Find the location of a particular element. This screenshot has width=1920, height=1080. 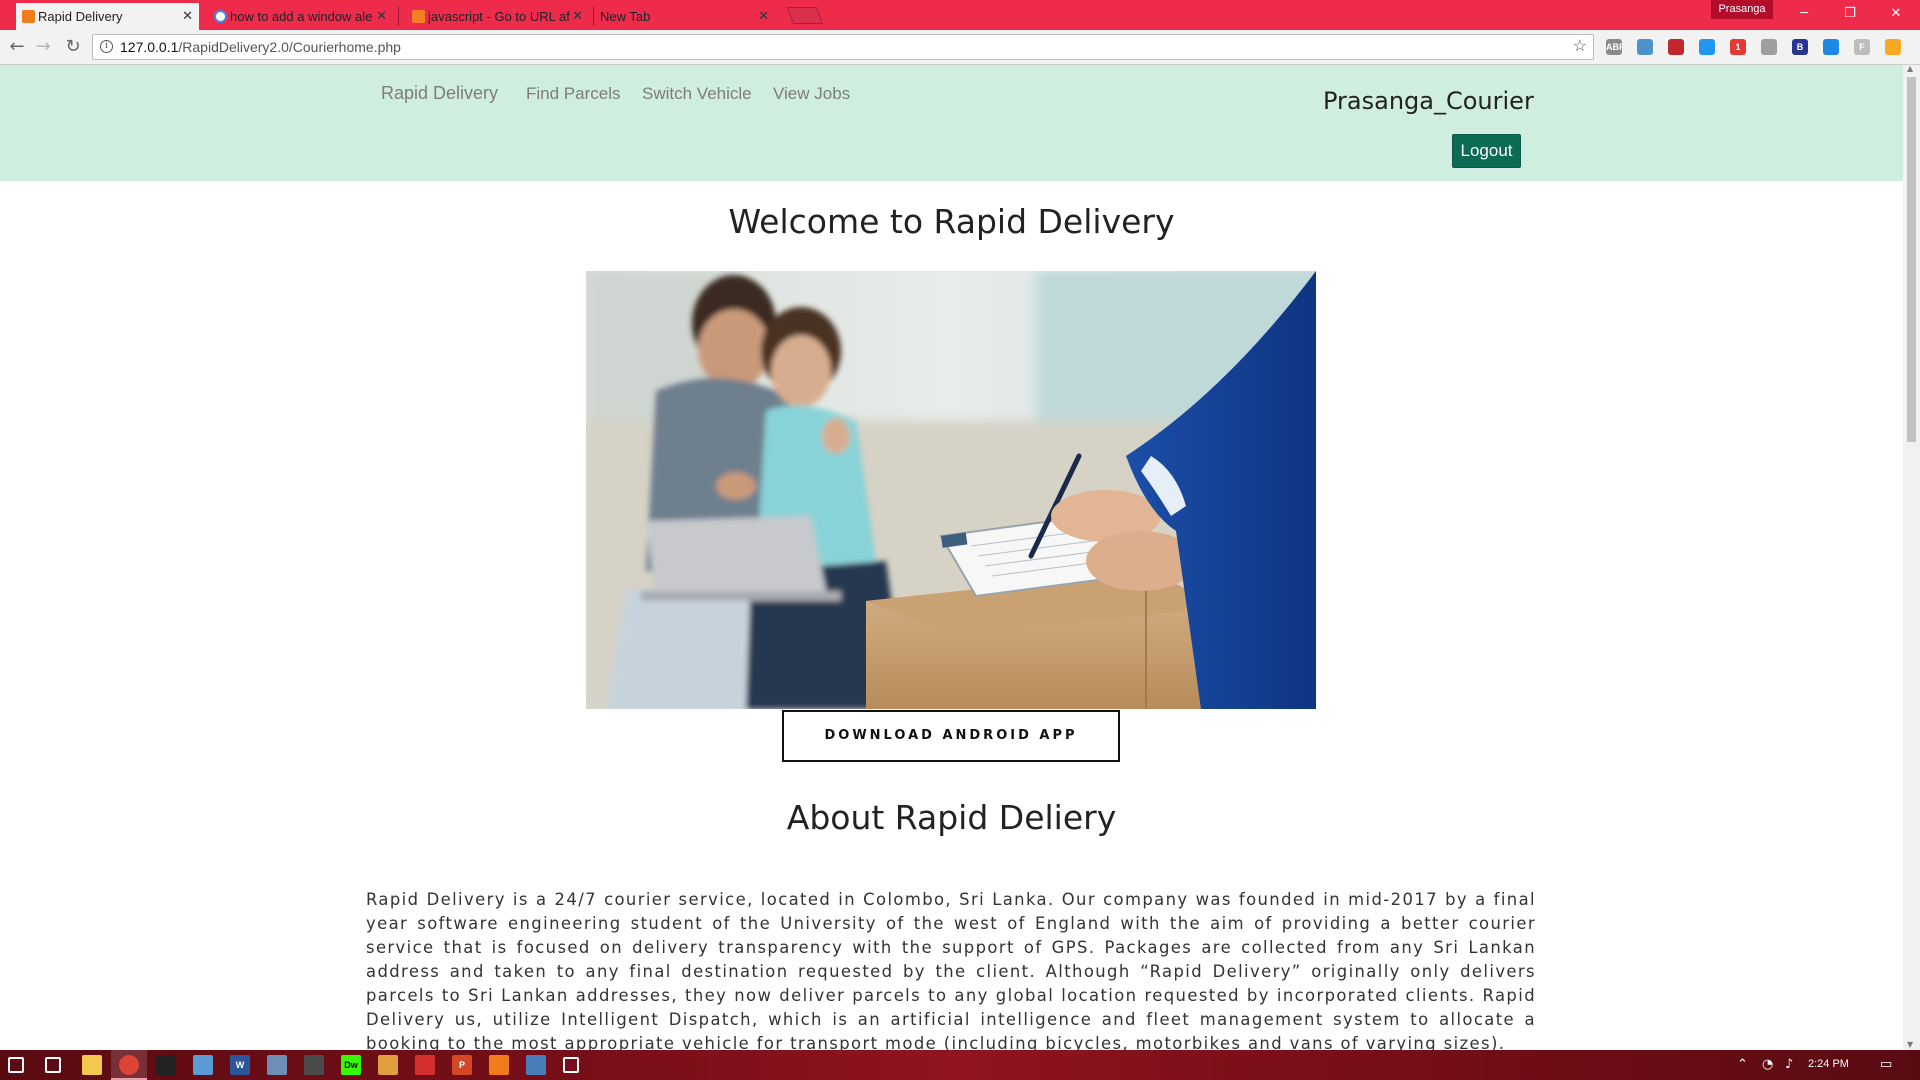

close-window-icon: ✕ is located at coordinates (1896, 14).